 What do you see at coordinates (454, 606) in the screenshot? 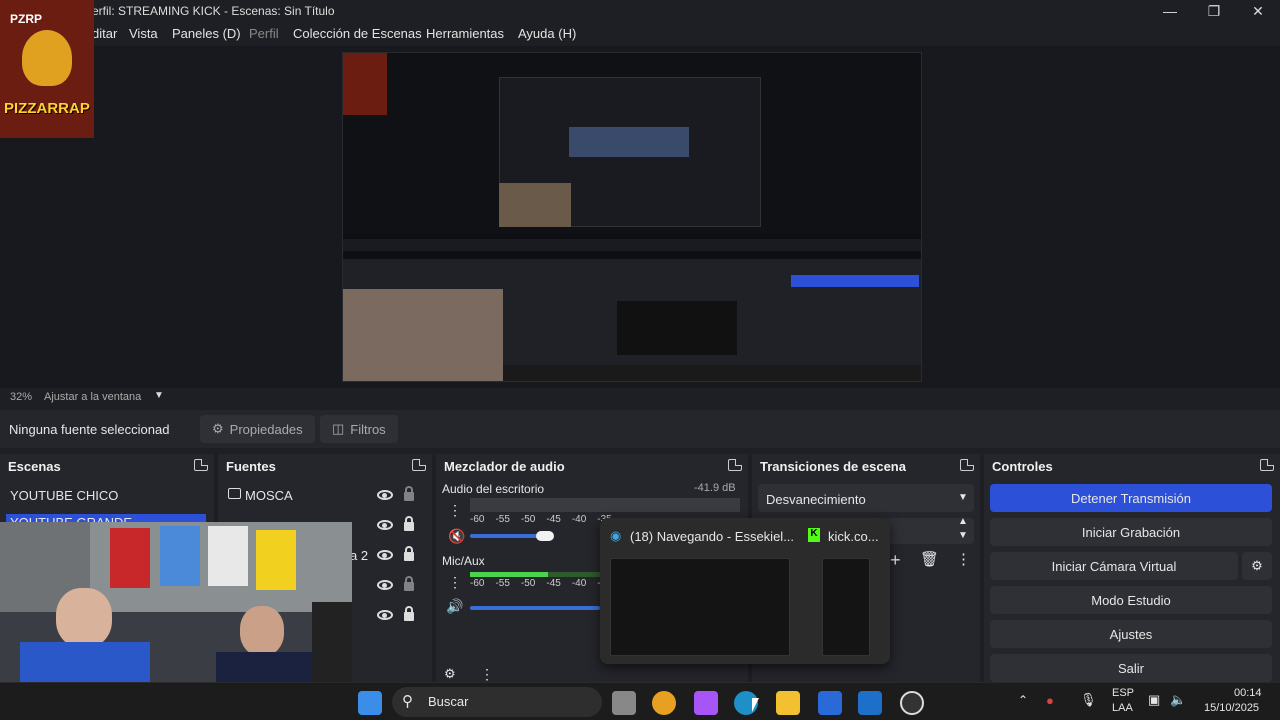
I see `speaker-icon: 🔊` at bounding box center [454, 606].